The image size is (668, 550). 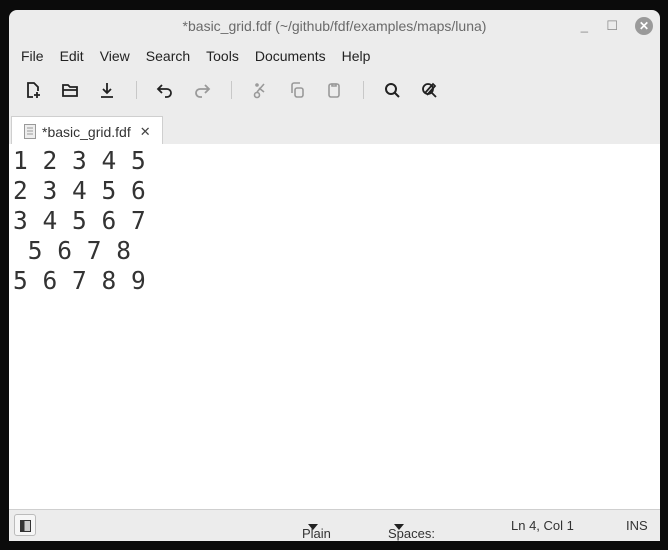 What do you see at coordinates (70, 90) in the screenshot?
I see `open-icon` at bounding box center [70, 90].